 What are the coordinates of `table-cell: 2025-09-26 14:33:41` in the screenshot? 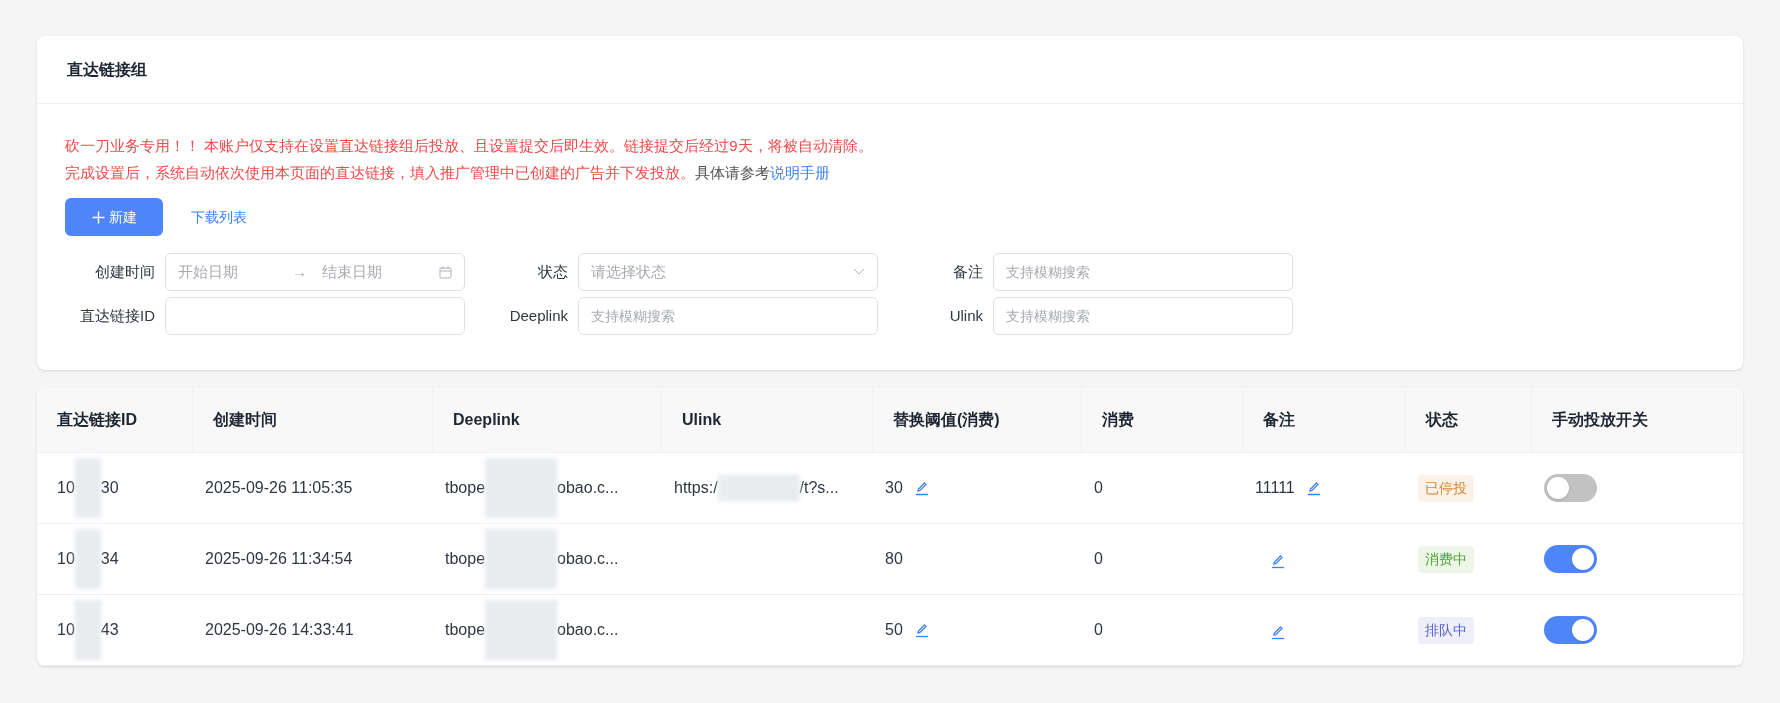 It's located at (279, 629).